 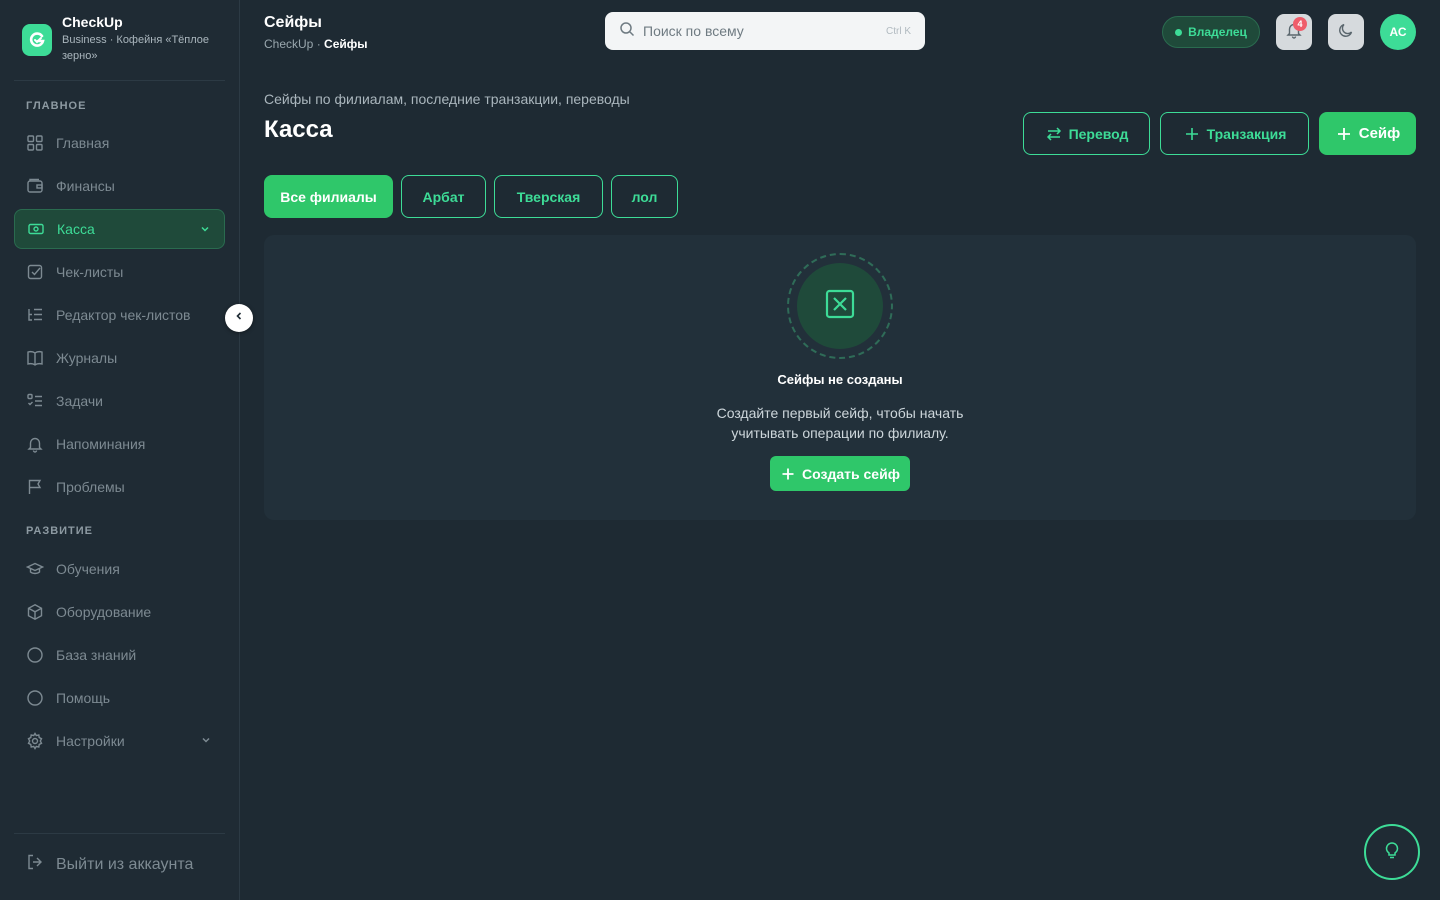 I want to click on graduation-cap-icon, so click(x=35, y=569).